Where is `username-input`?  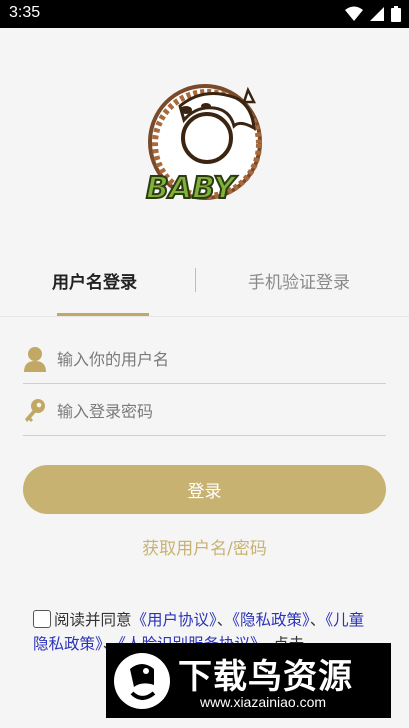
username-input is located at coordinates (217, 359).